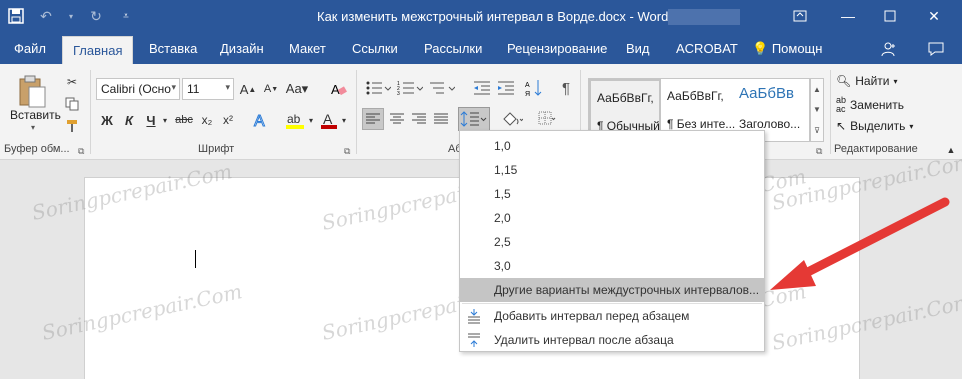 This screenshot has width=962, height=379. Describe the element at coordinates (339, 89) in the screenshot. I see `clear-formatting-icon: A` at that location.